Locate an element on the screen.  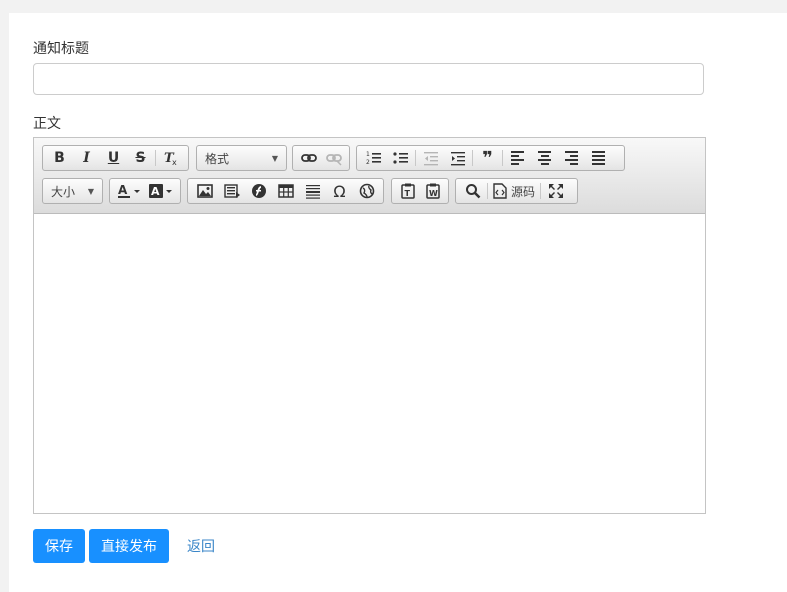
background-color-button: A is located at coordinates (161, 191).